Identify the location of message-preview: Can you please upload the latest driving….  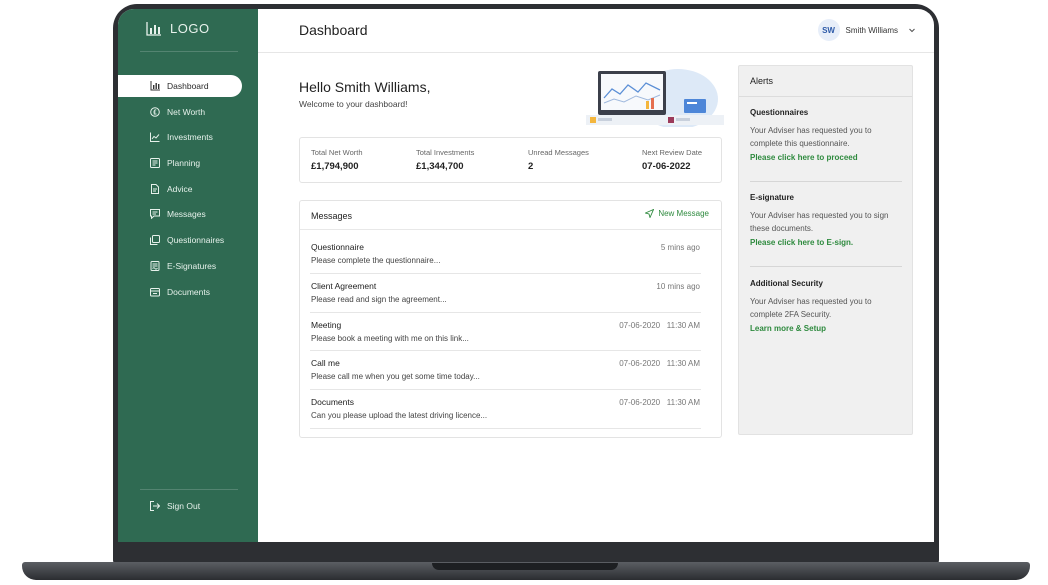
(399, 416).